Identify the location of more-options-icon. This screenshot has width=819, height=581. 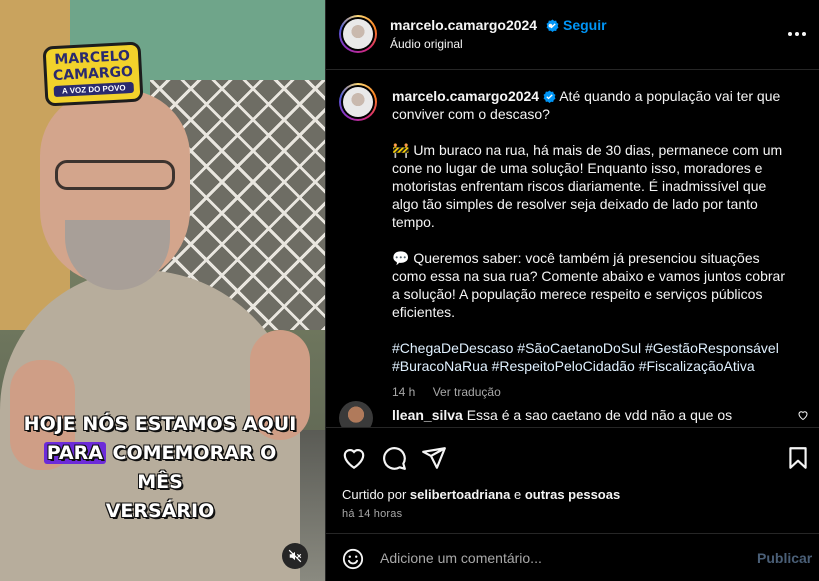
(798, 34).